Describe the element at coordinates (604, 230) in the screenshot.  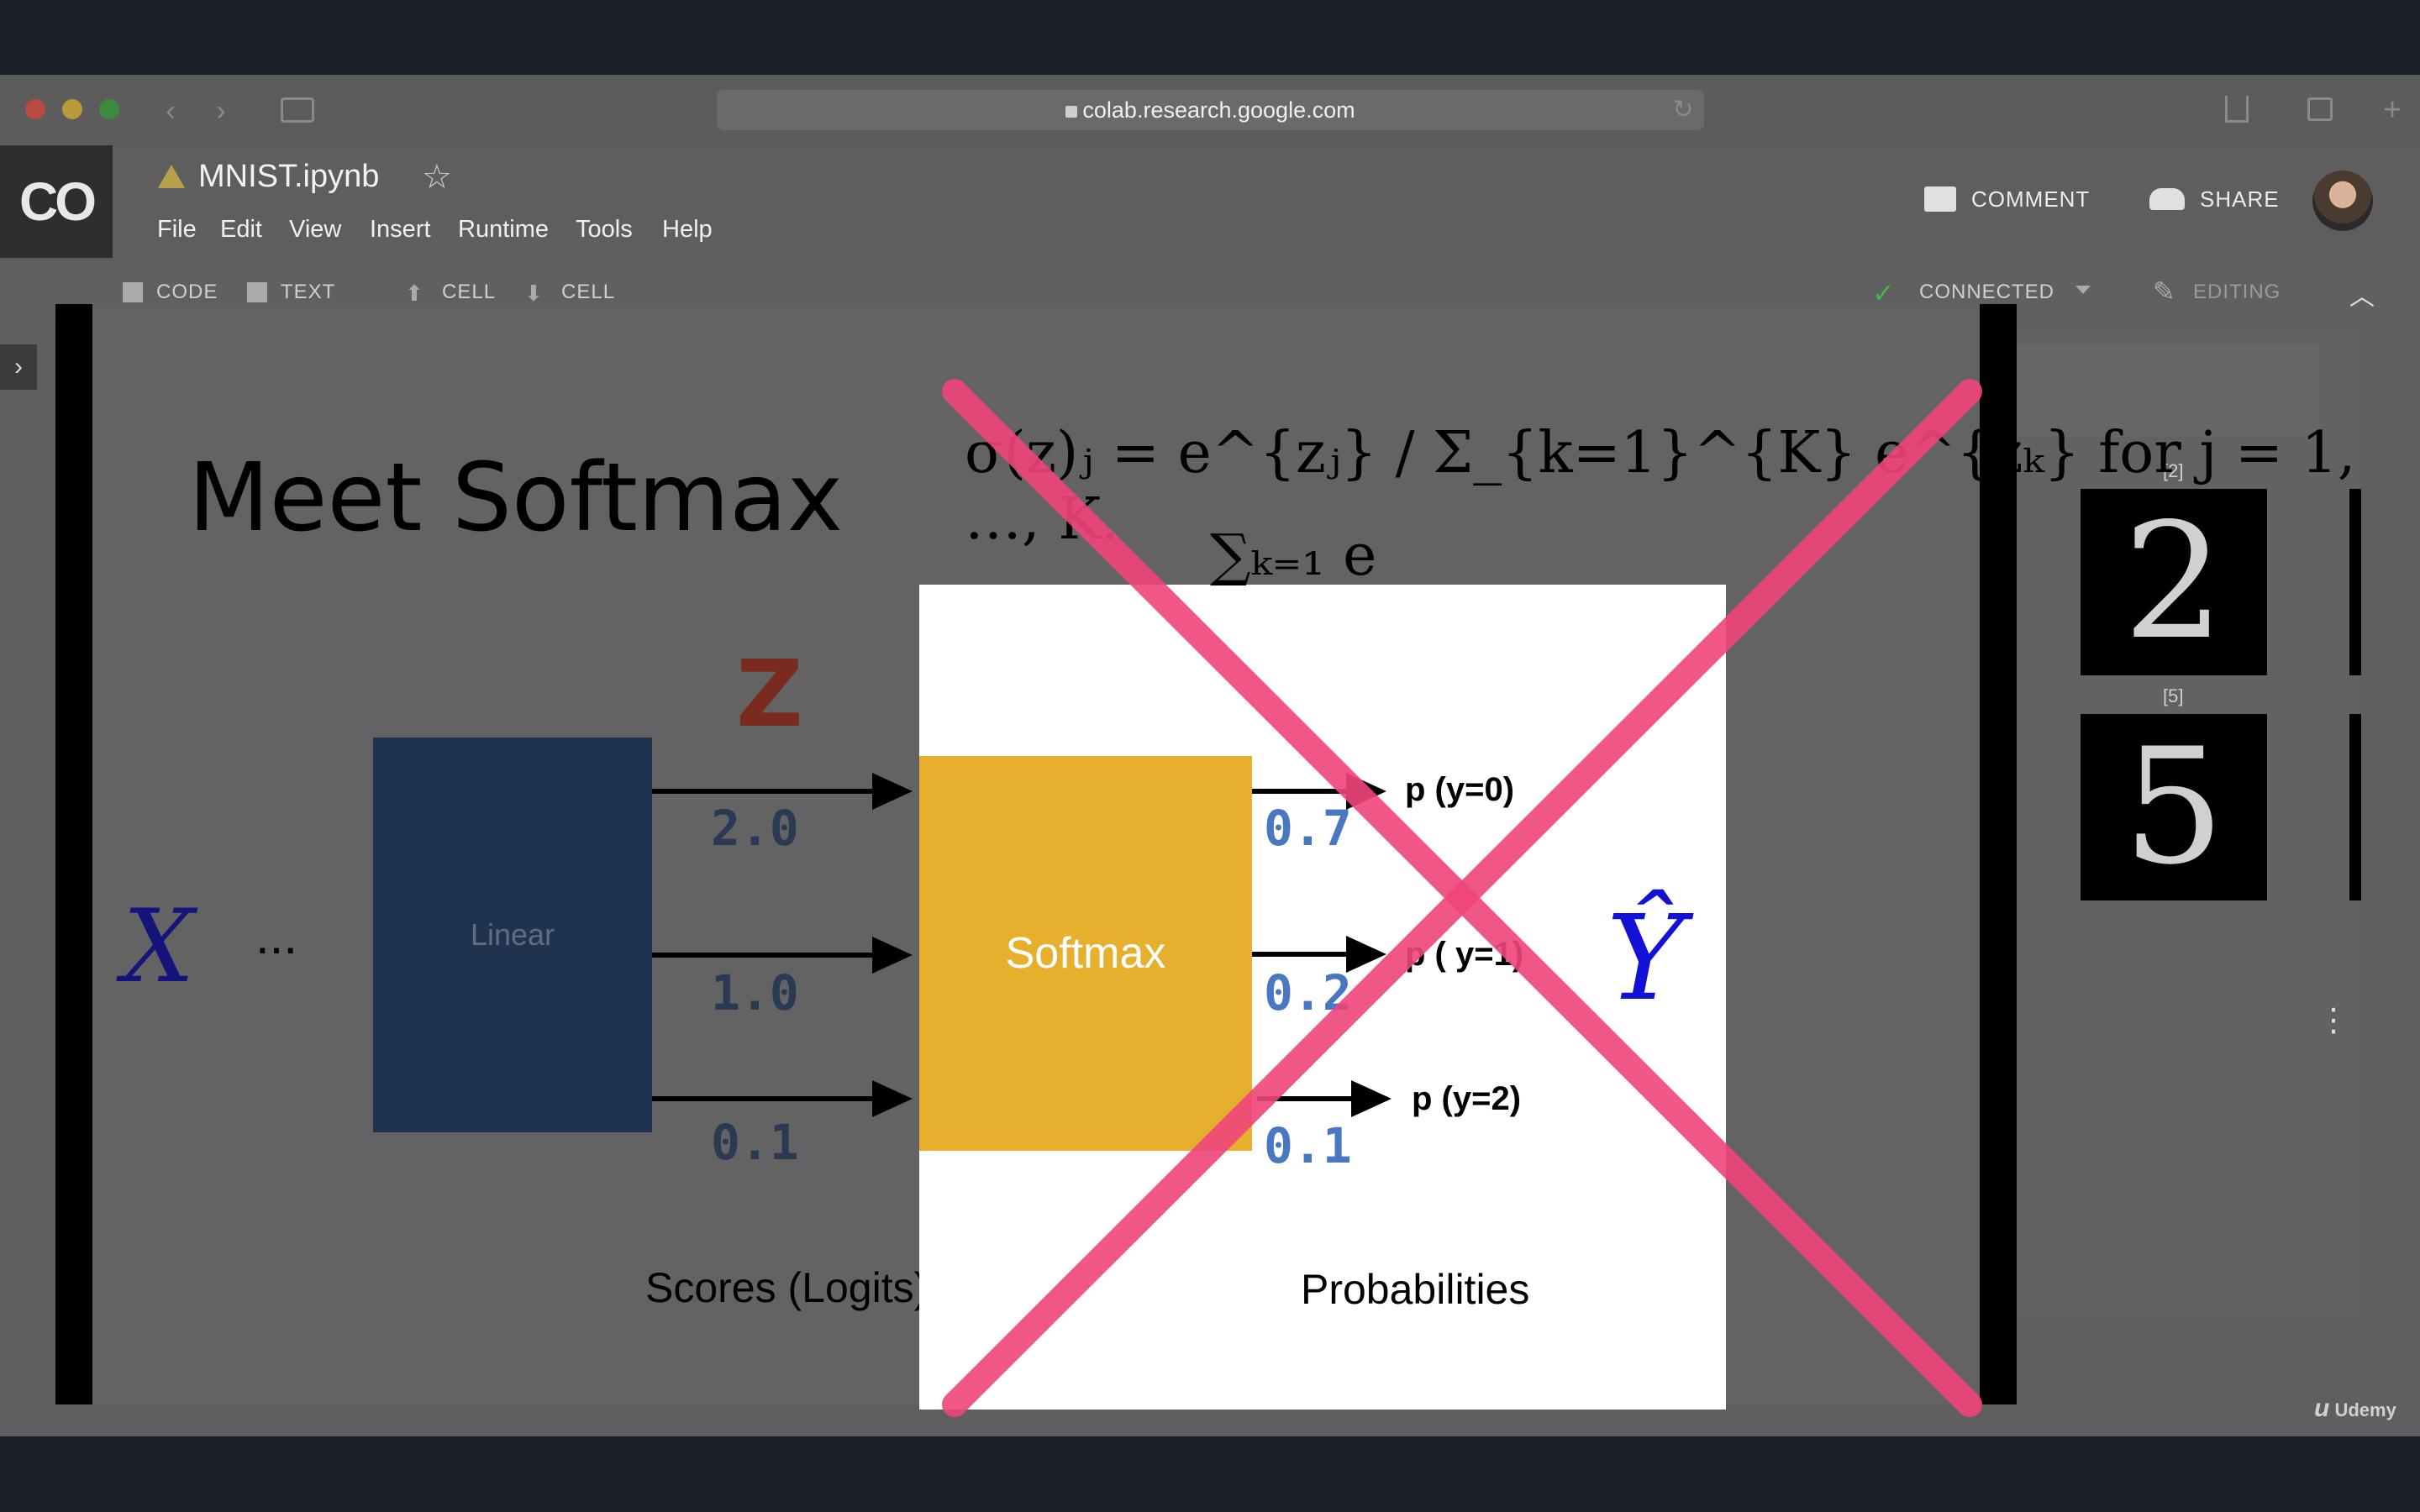
I see `menu-tools: Tools` at that location.